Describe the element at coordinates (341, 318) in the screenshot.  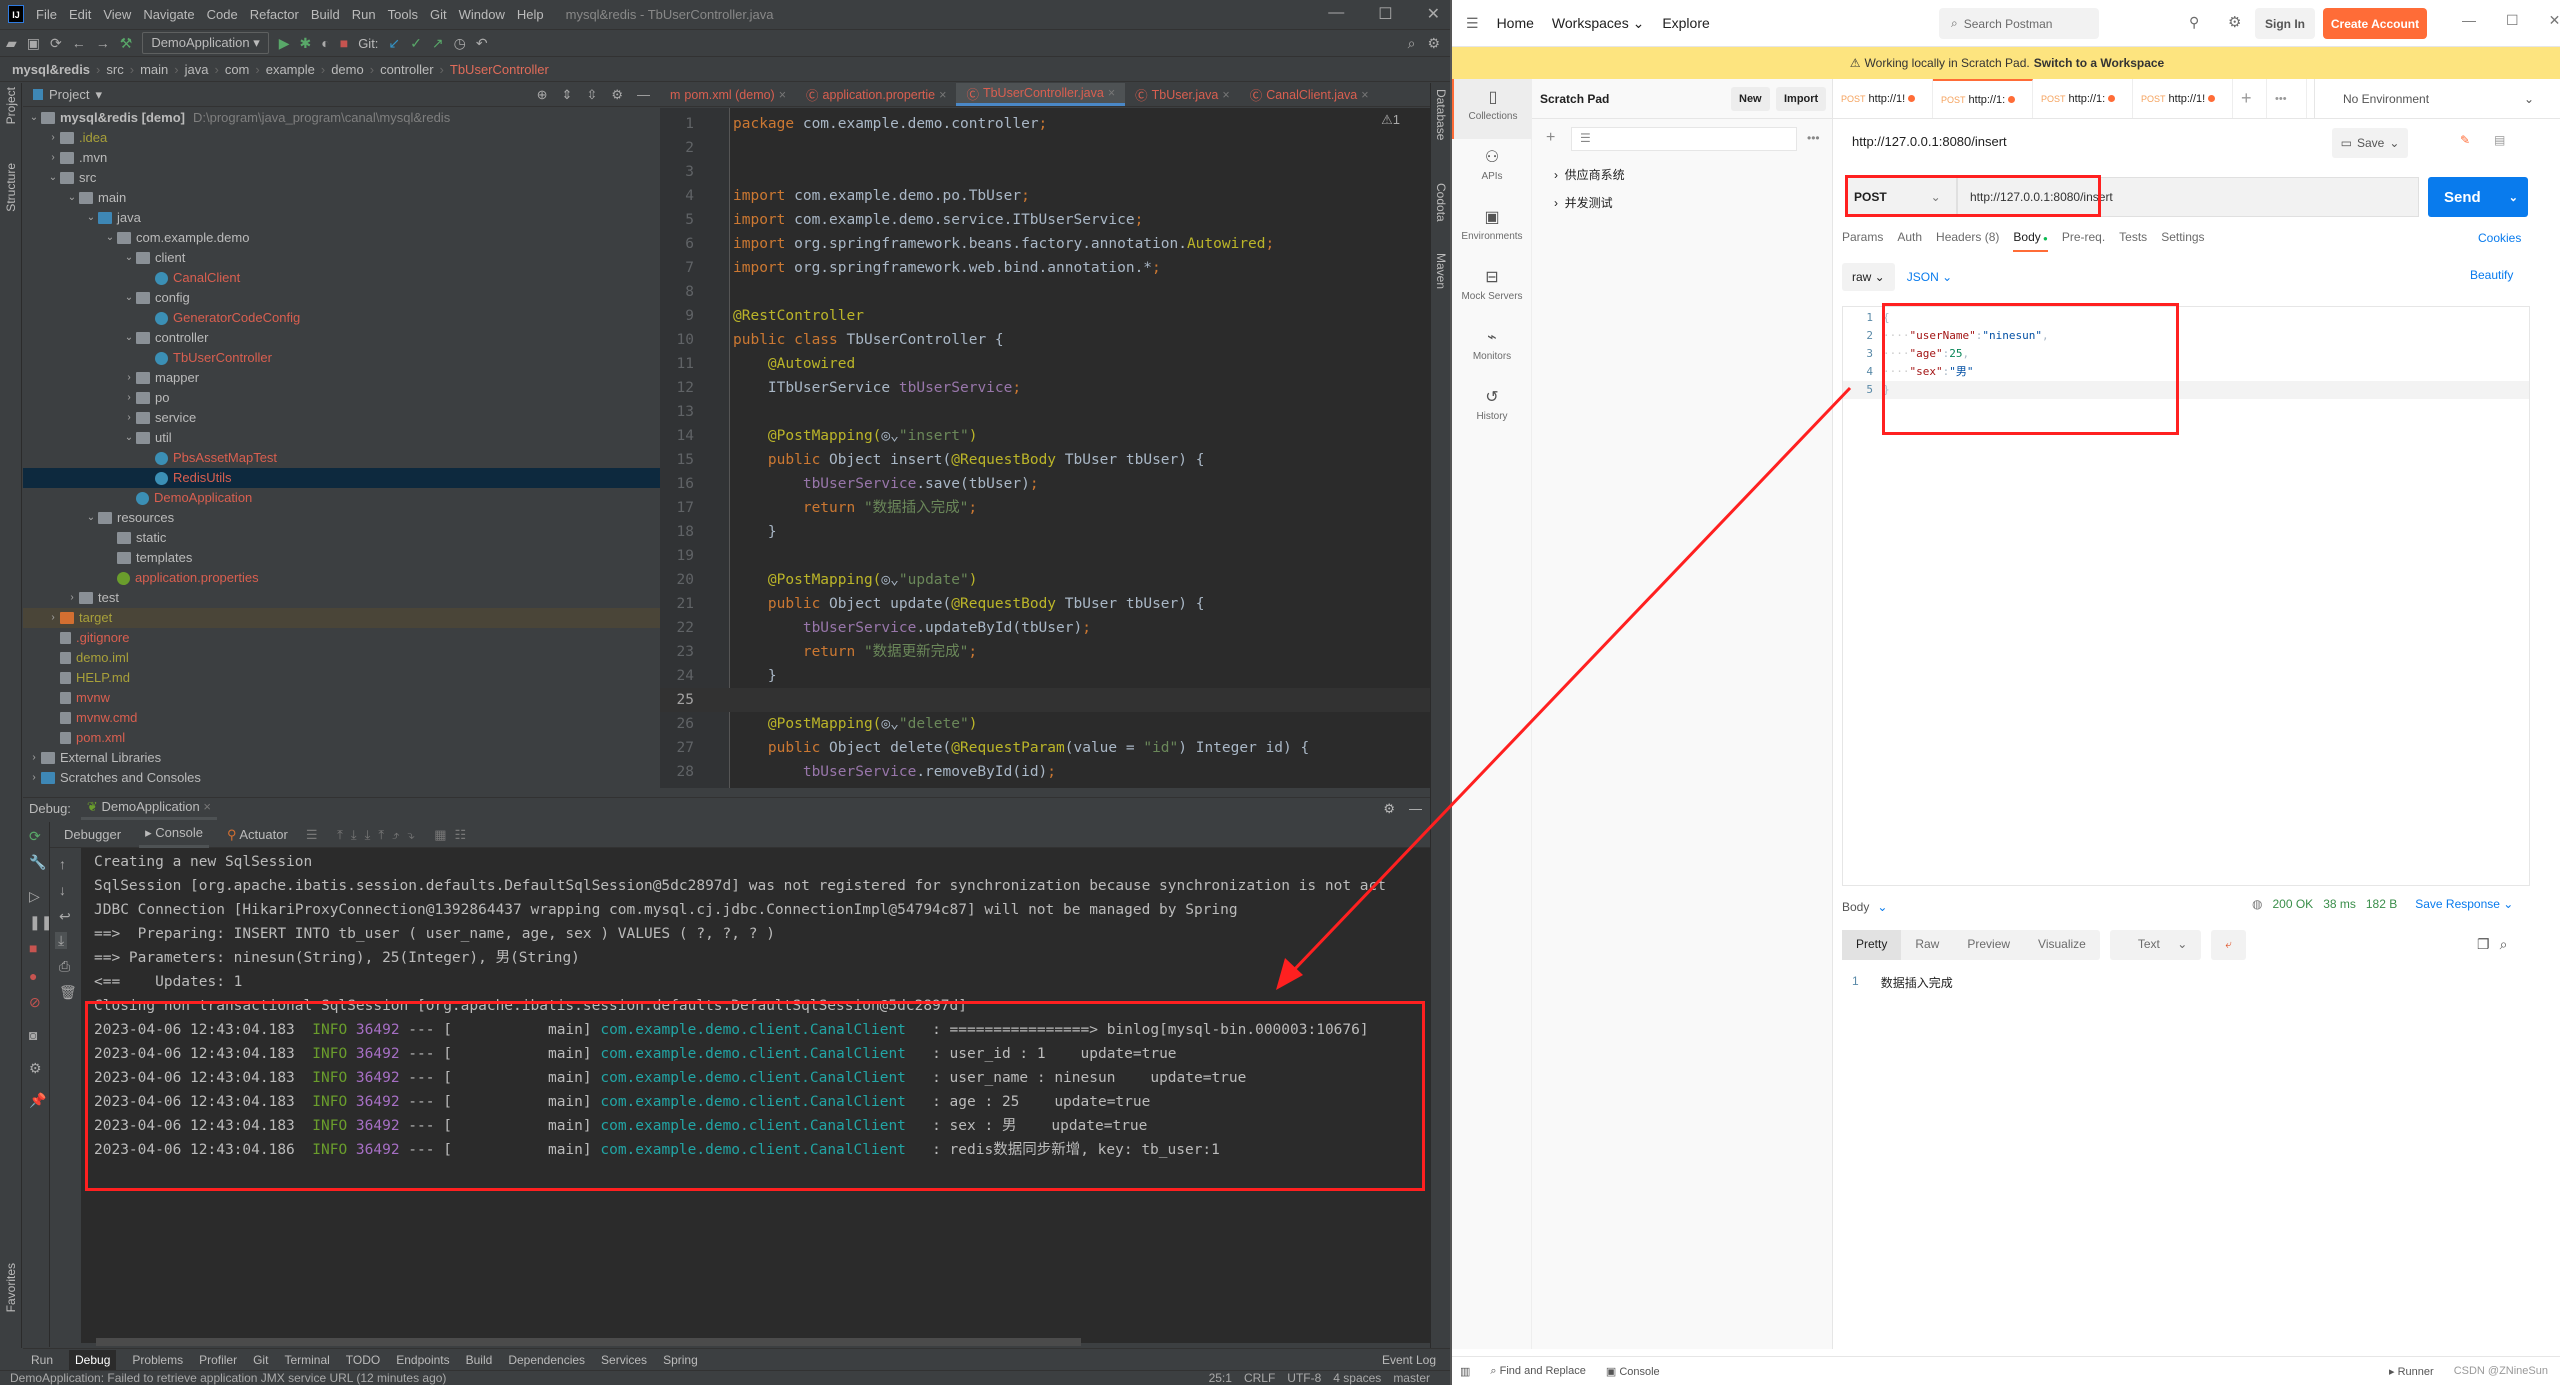
I see `tree-item: GeneratorCodeConfig` at that location.